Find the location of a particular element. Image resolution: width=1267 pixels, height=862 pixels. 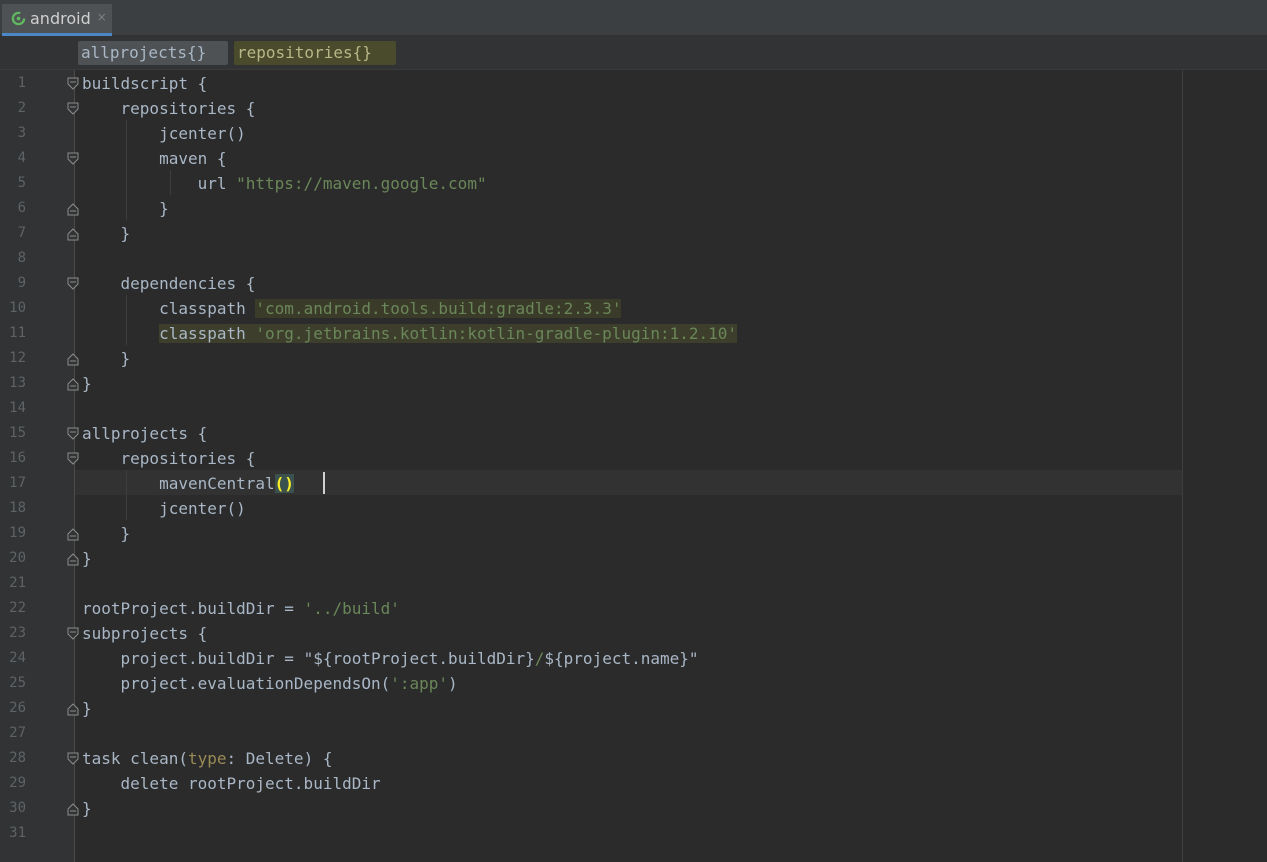

code-token: rootProject.buildDir = is located at coordinates (193, 608).